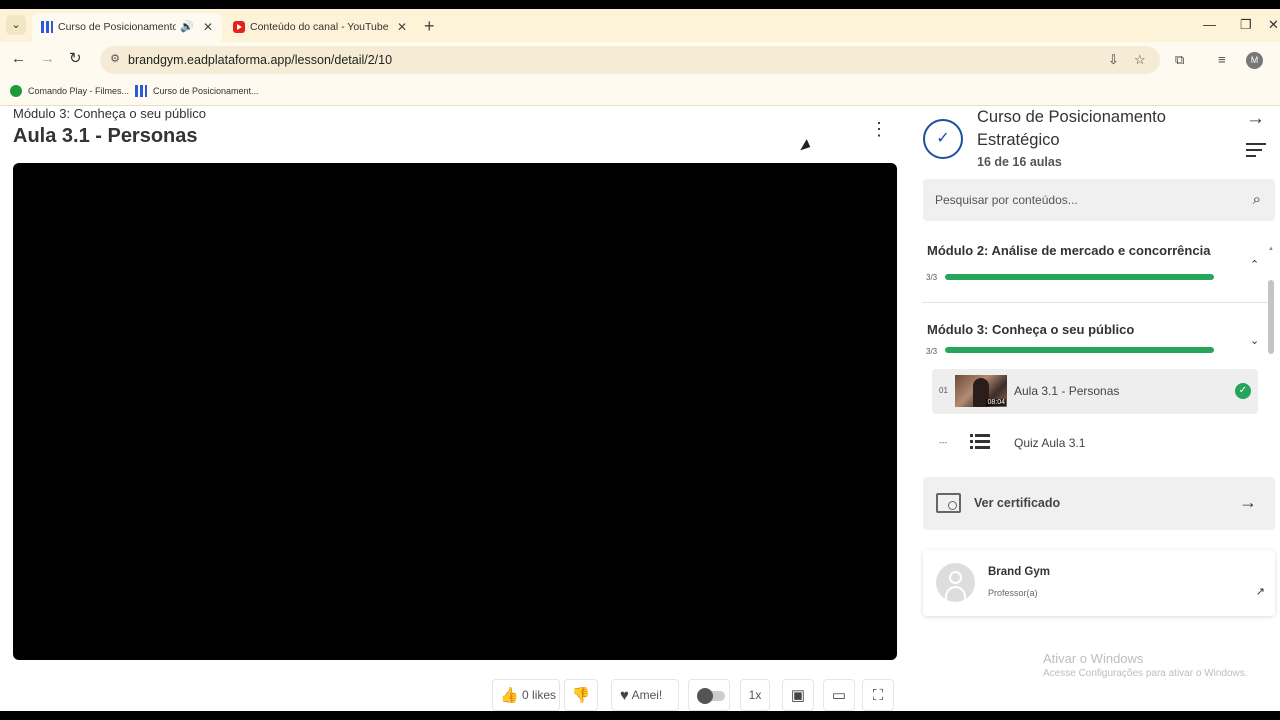 Image resolution: width=1280 pixels, height=720 pixels. I want to click on completed-check-icon: ✓, so click(1243, 391).